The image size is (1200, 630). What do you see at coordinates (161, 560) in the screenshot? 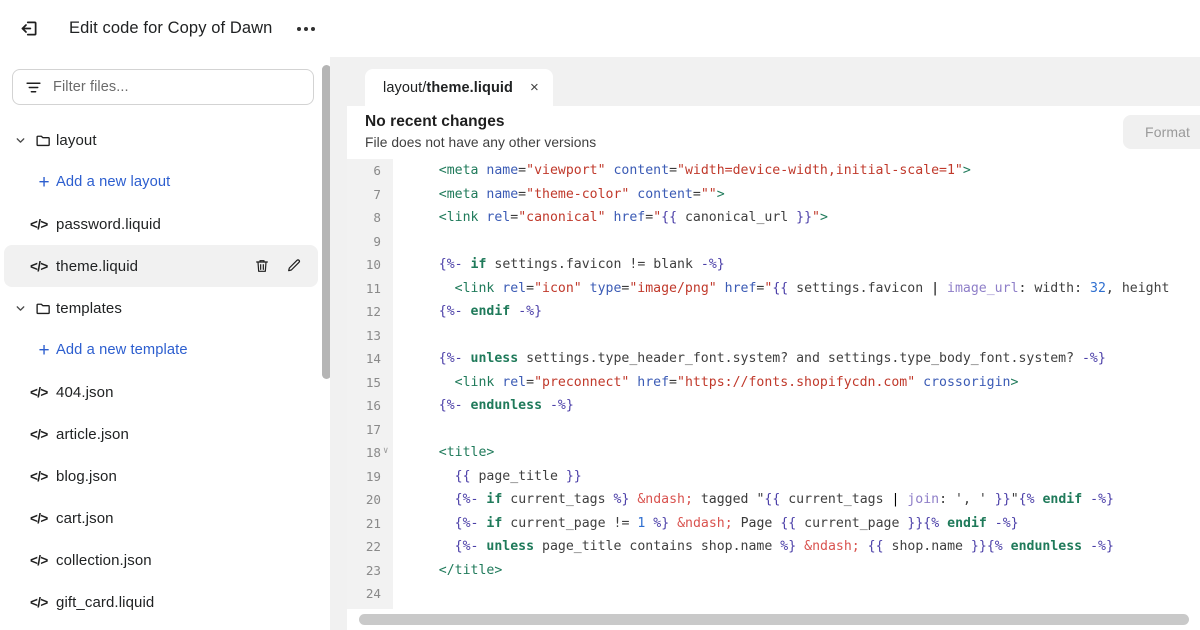
I see `file-item-collection-json: </> collection.json` at bounding box center [161, 560].